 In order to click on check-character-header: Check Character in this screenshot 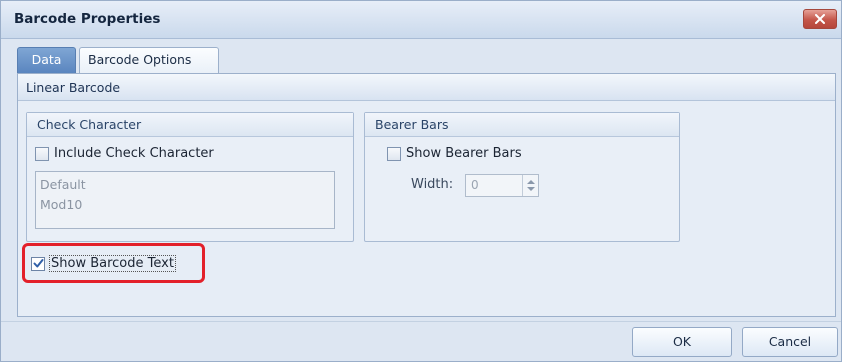, I will do `click(190, 125)`.